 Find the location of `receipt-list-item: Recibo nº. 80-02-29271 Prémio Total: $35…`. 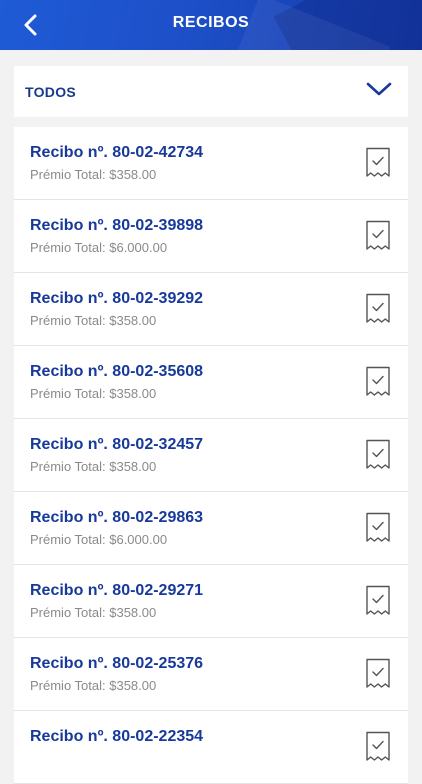

receipt-list-item: Recibo nº. 80-02-29271 Prémio Total: $35… is located at coordinates (211, 601).